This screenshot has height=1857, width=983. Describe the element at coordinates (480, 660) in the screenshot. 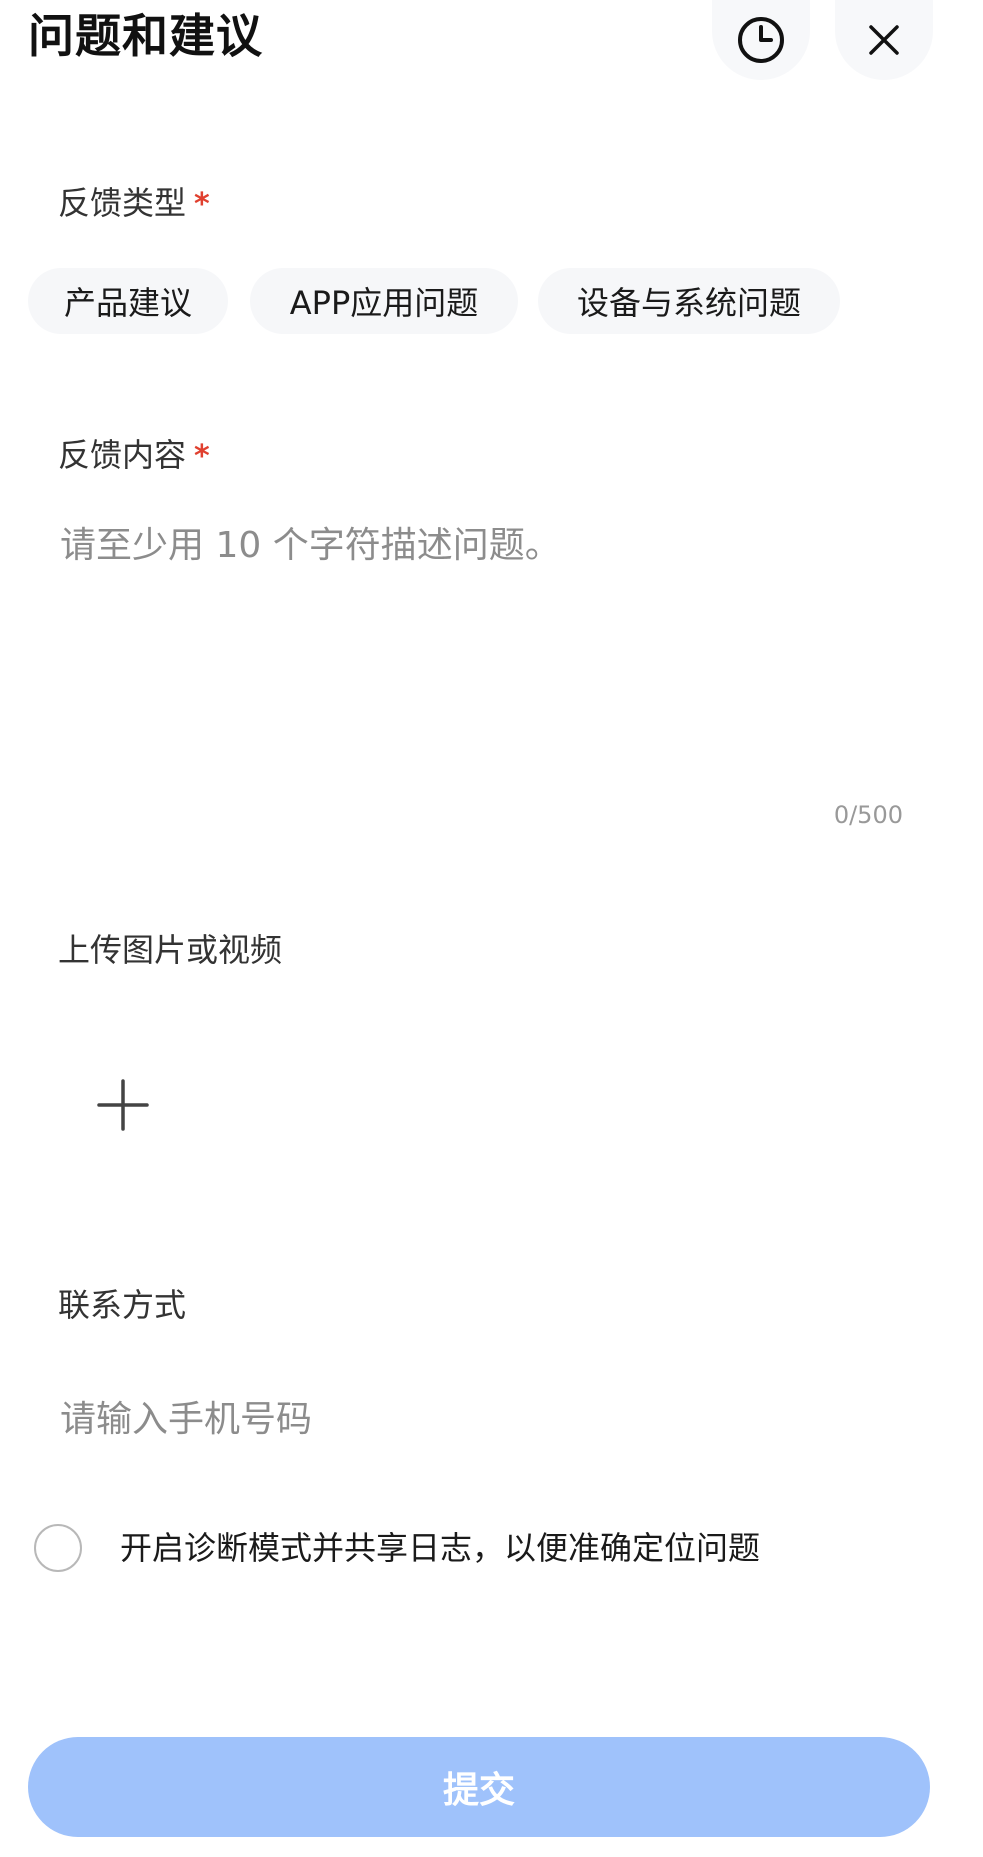

I see `feedback-content-input` at that location.